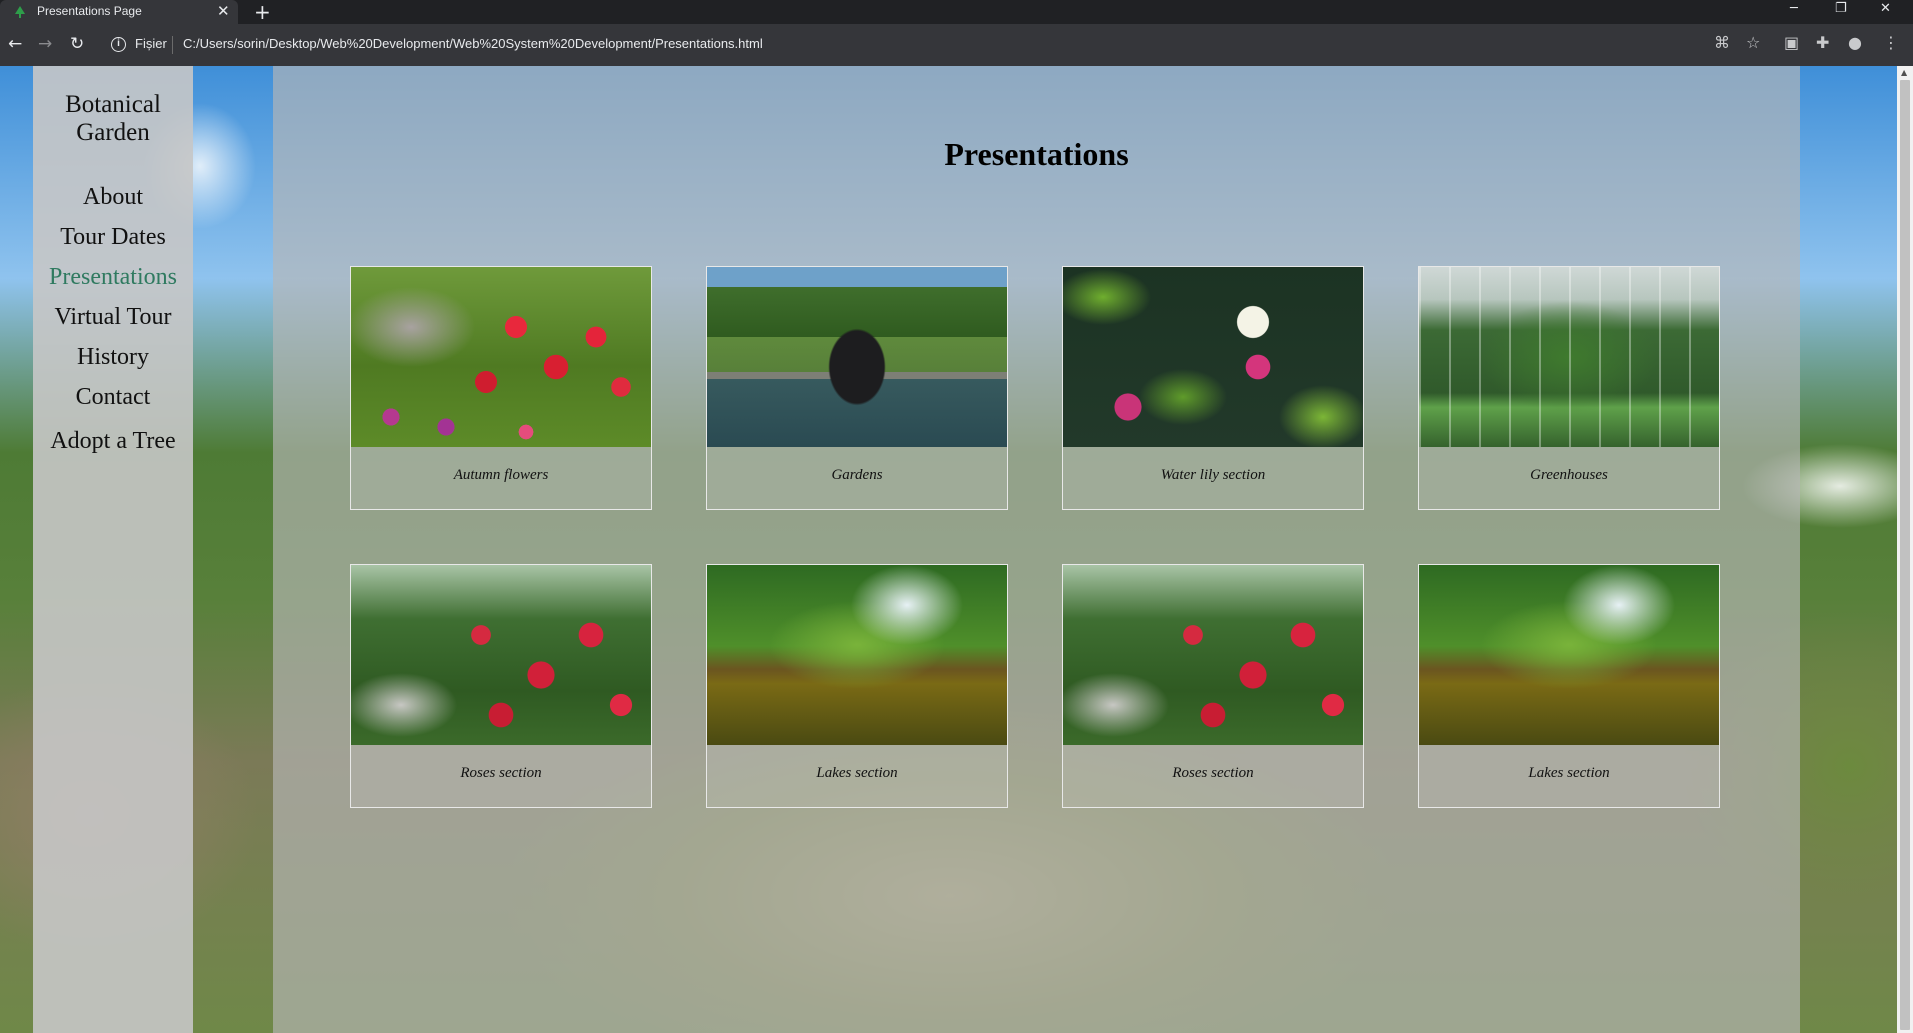 The width and height of the screenshot is (1913, 1033). What do you see at coordinates (223, 11) in the screenshot?
I see `tab-close-icon: ✕` at bounding box center [223, 11].